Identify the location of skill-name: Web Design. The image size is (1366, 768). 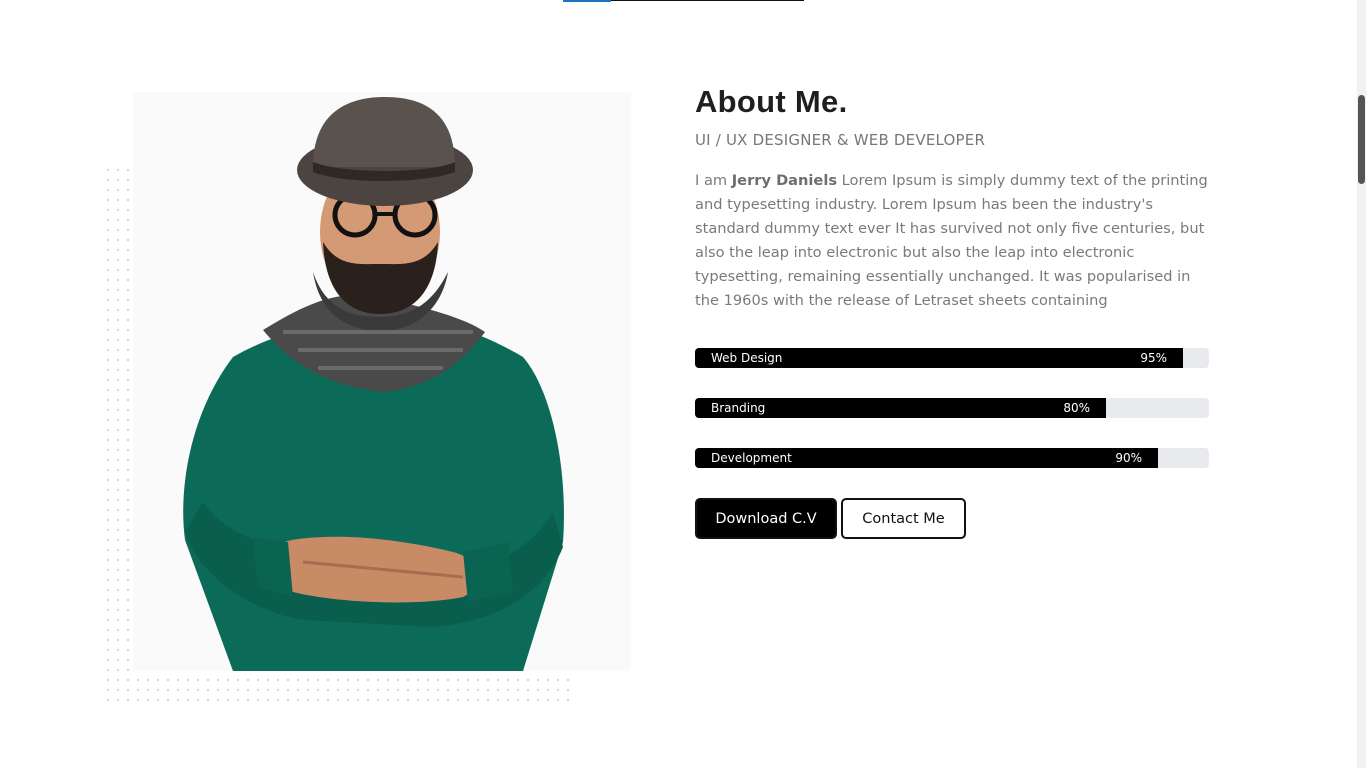
(747, 358).